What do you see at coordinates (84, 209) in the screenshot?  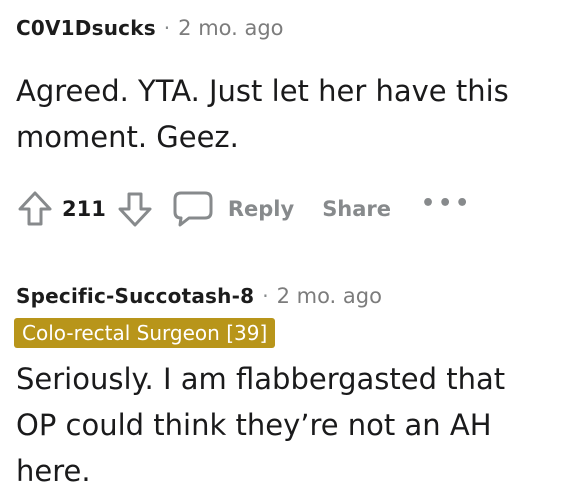 I see `vote-count: 211` at bounding box center [84, 209].